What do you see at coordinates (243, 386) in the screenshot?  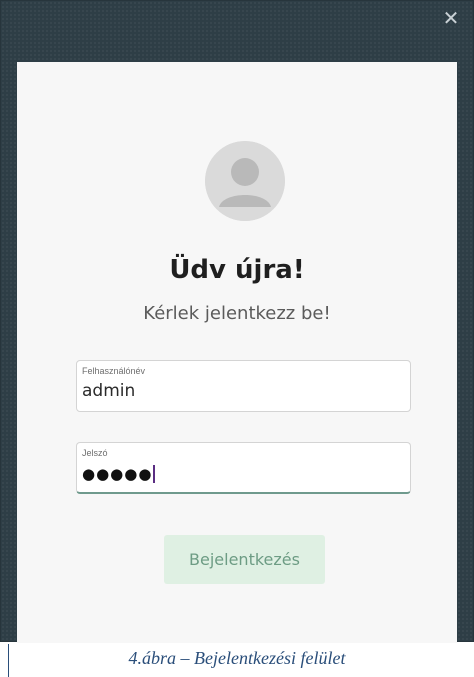 I see `username-field: Felhasználónév admin` at bounding box center [243, 386].